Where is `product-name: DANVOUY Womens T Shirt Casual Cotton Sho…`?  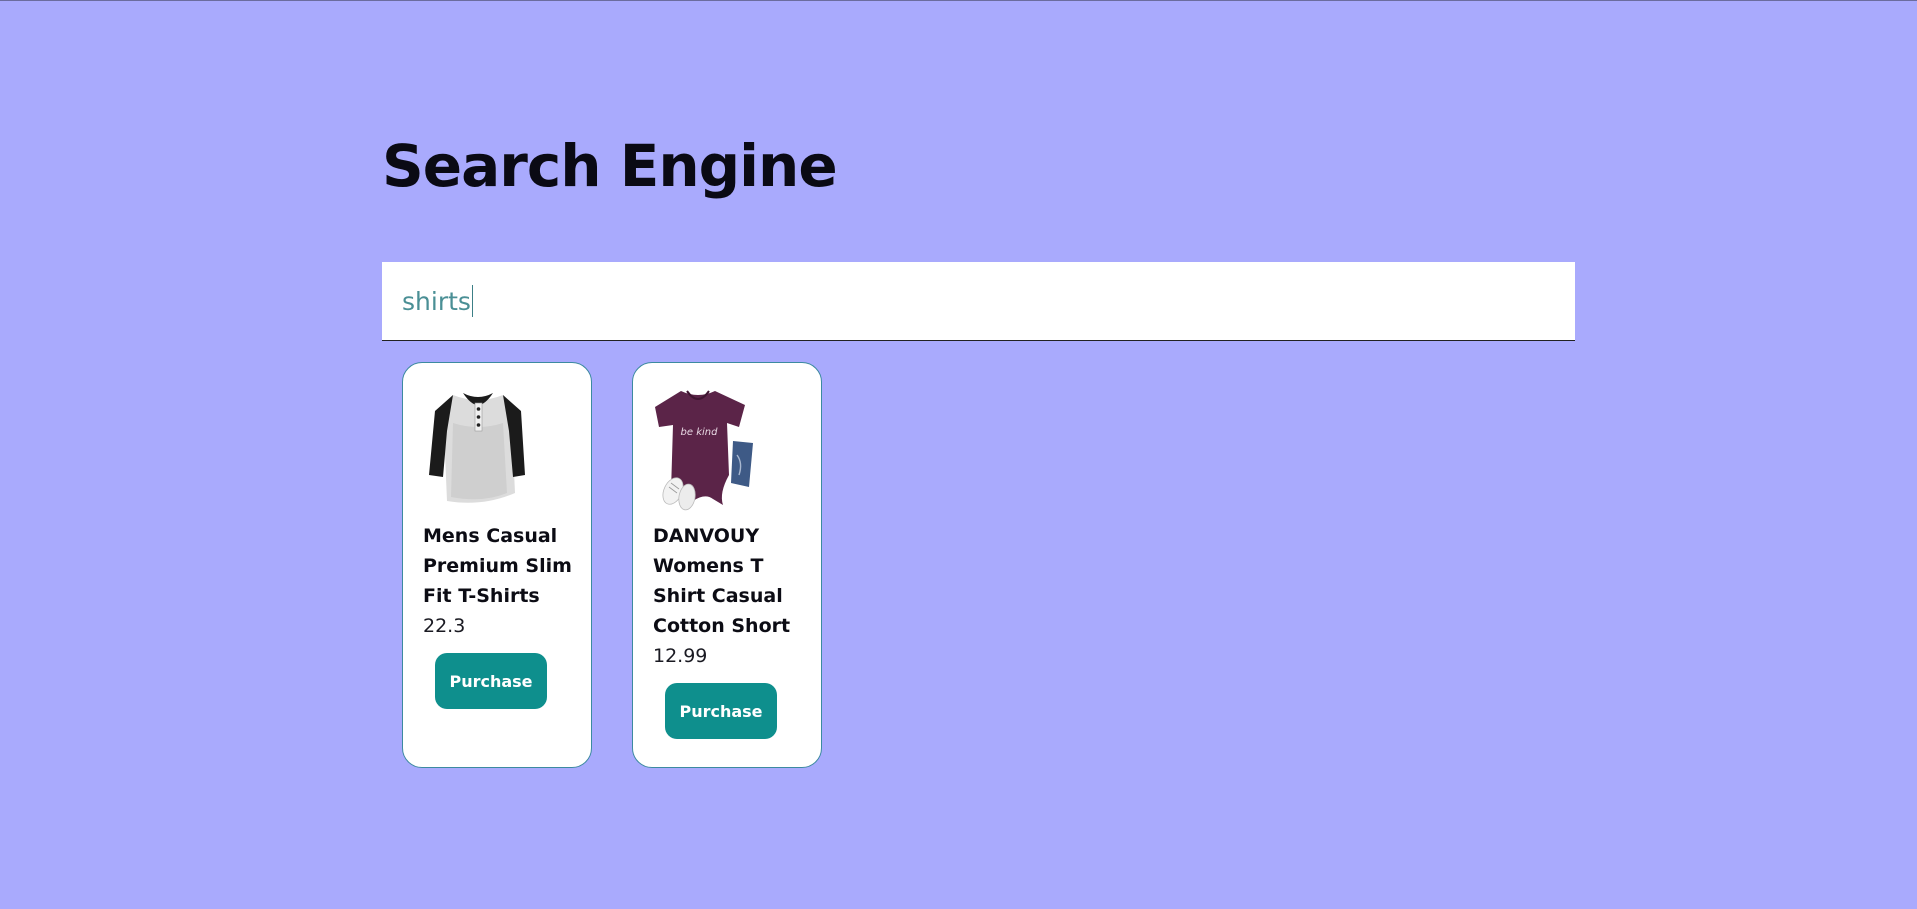 product-name: DANVOUY Womens T Shirt Casual Cotton Sho… is located at coordinates (733, 581).